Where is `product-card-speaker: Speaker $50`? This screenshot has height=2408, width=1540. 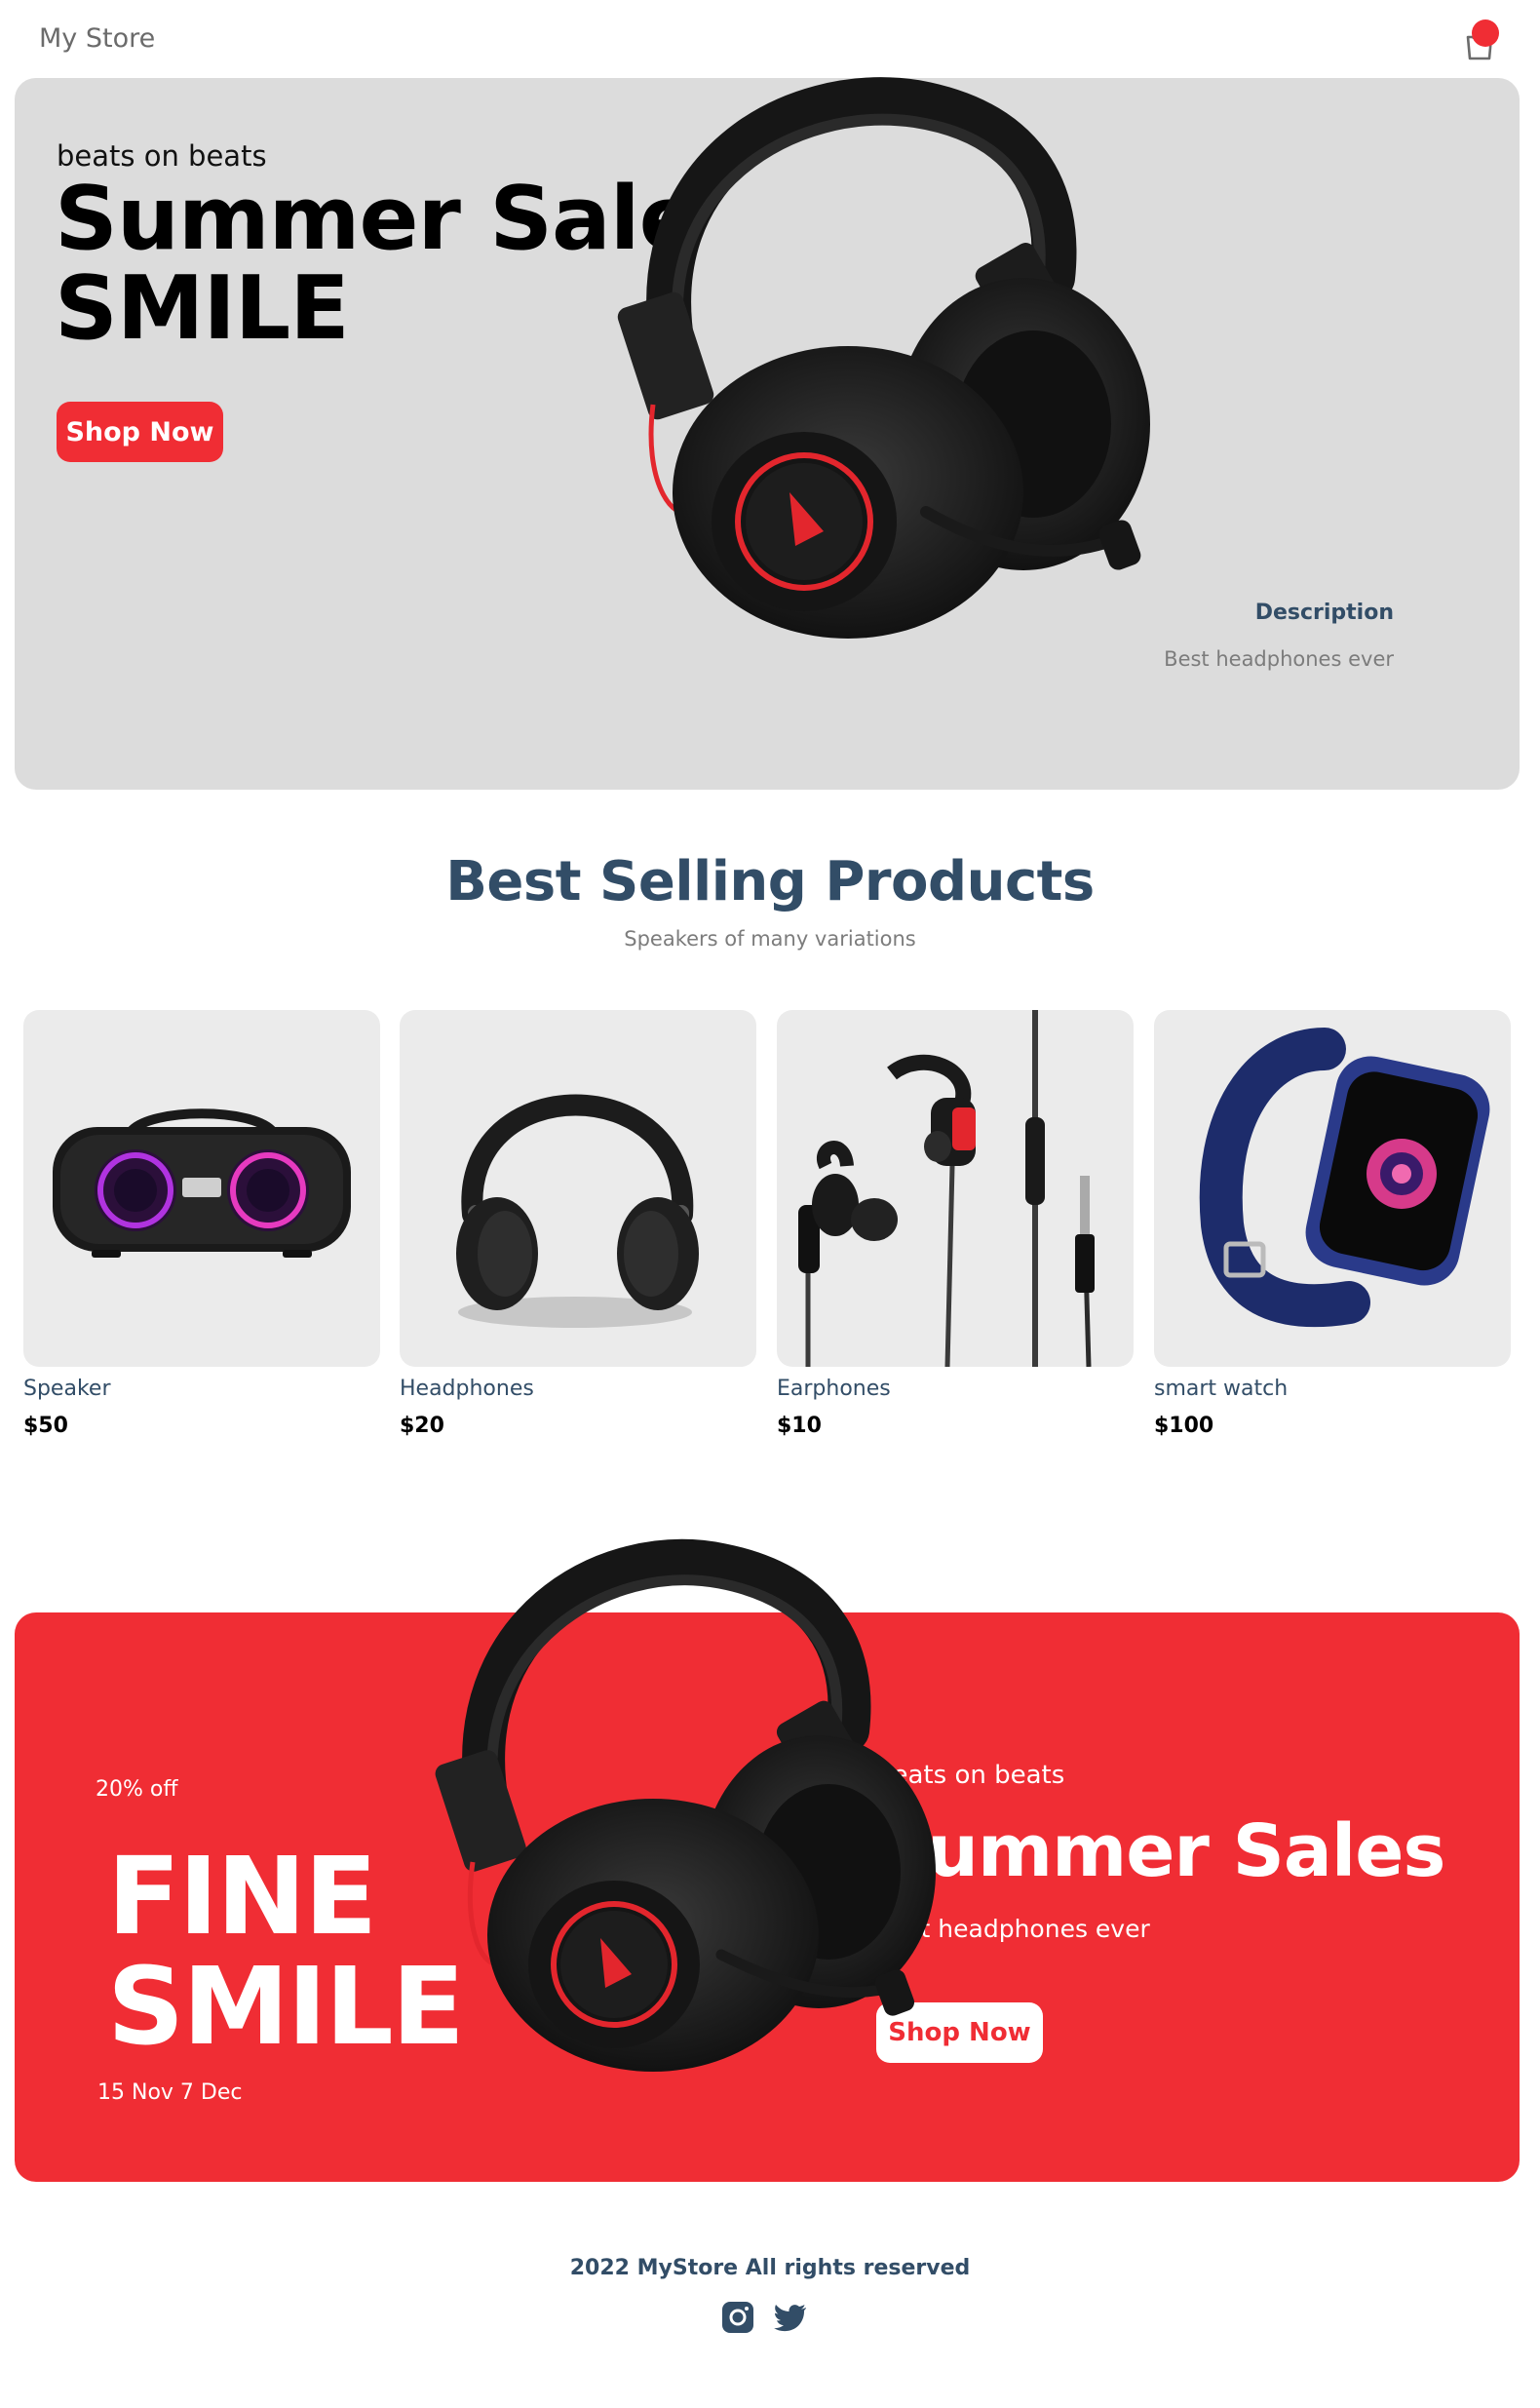
product-card-speaker: Speaker $50 is located at coordinates (201, 1224).